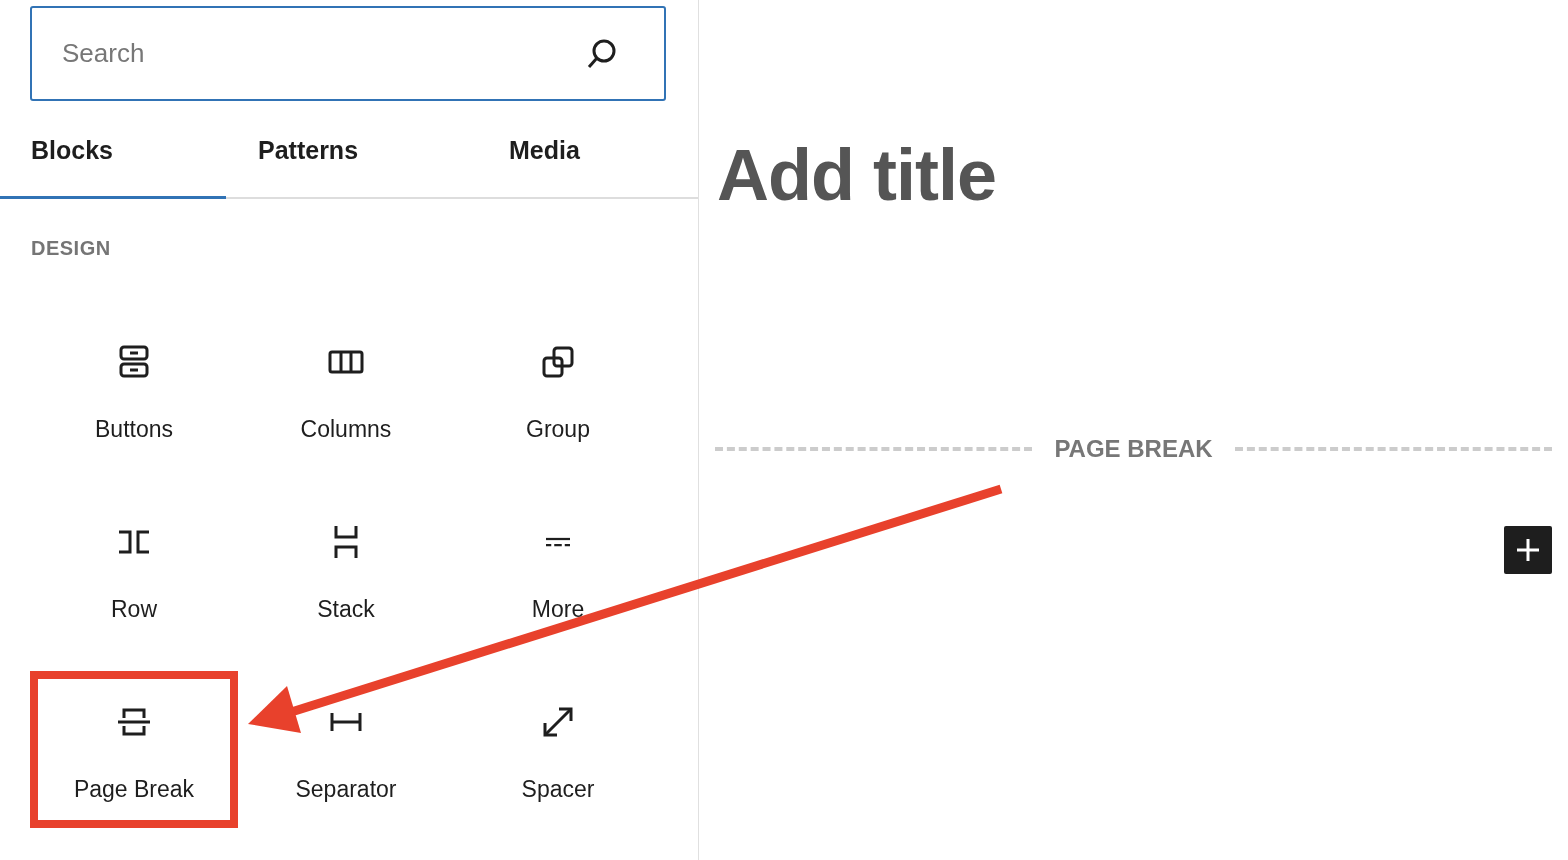 This screenshot has width=1568, height=860. Describe the element at coordinates (558, 749) in the screenshot. I see `block-item: Spacer` at that location.